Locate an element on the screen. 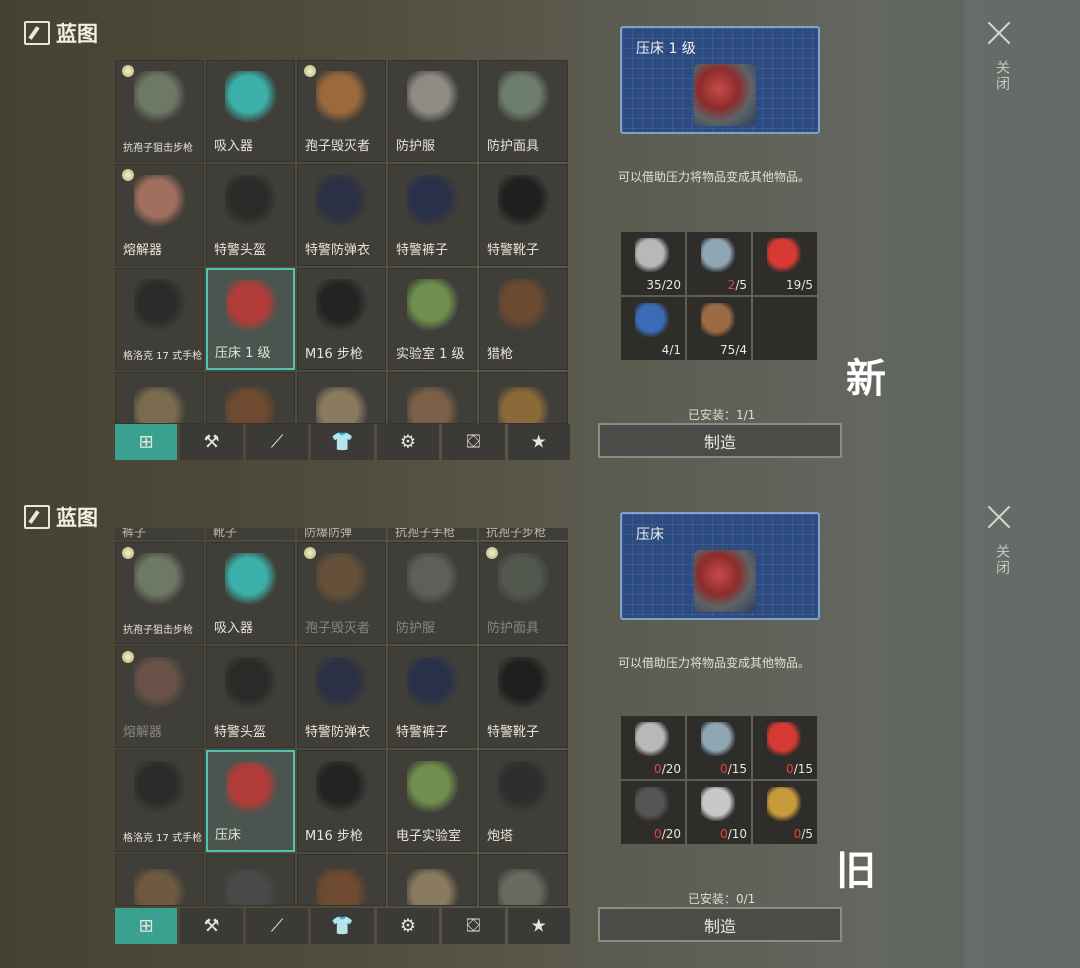 This screenshot has width=1080, height=968. tile-label: 炮塔 is located at coordinates (500, 836).